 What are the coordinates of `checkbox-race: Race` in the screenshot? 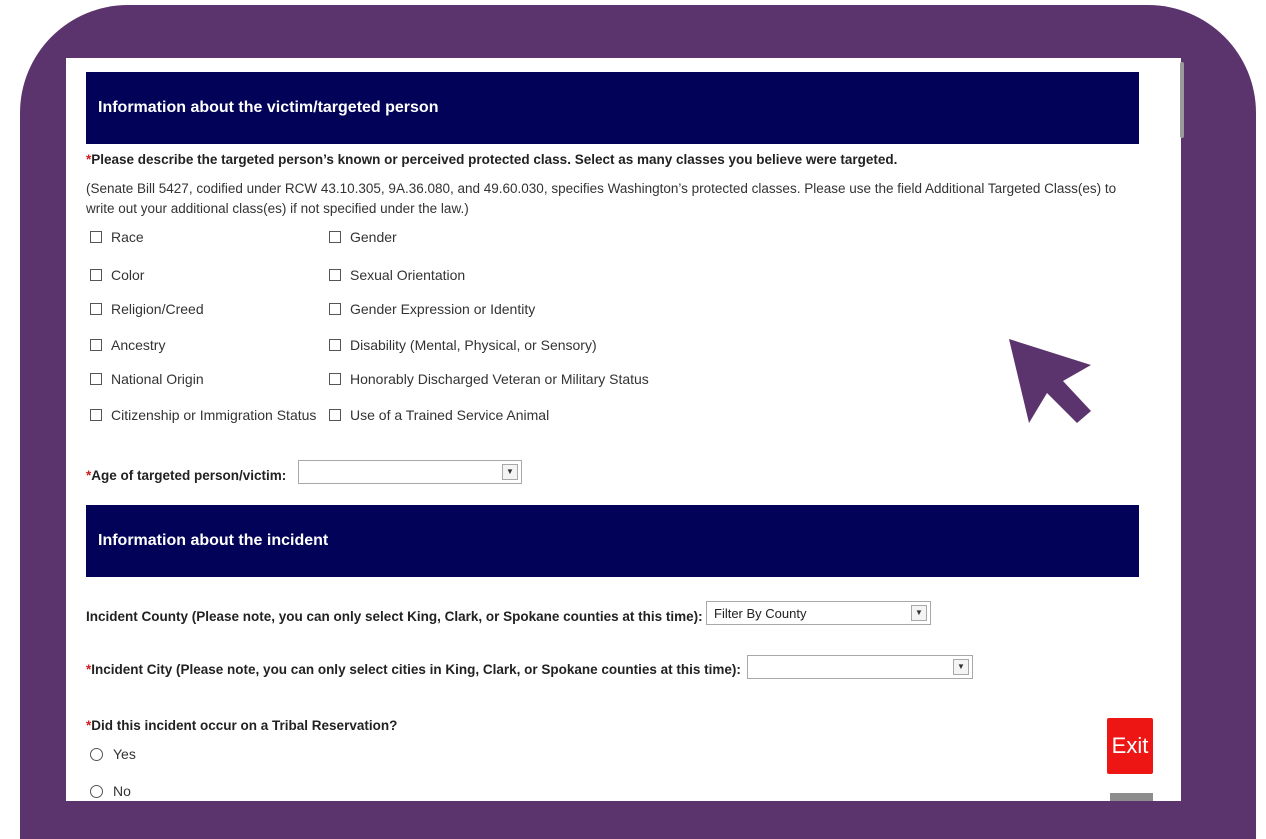 It's located at (117, 237).